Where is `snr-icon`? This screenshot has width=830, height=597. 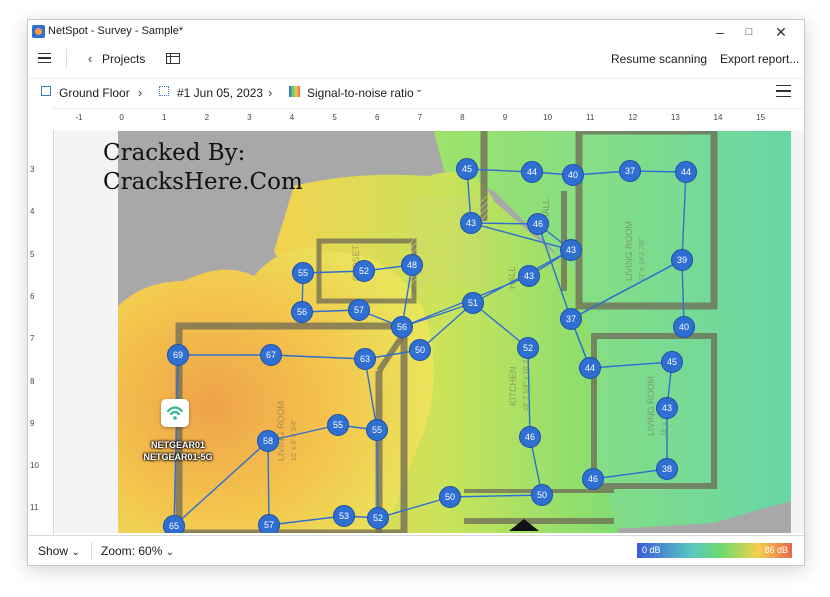 snr-icon is located at coordinates (294, 91).